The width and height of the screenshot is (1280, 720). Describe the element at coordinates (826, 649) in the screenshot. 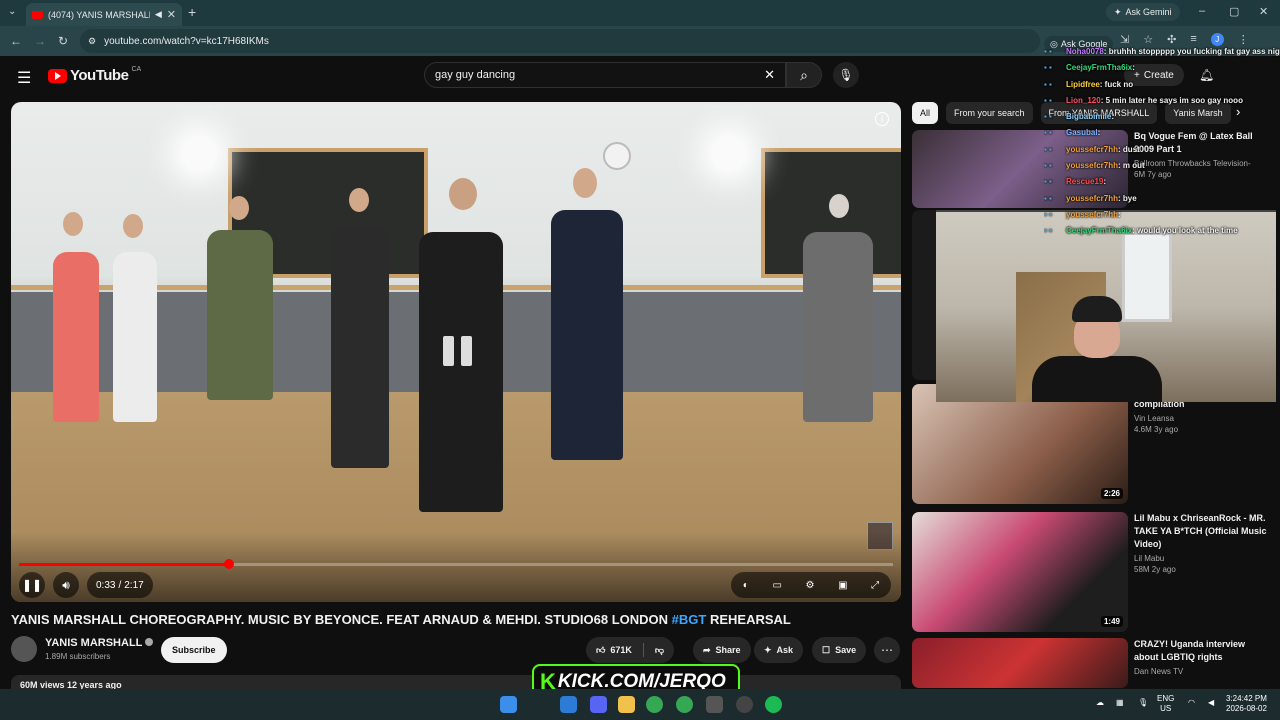

I see `save-playlist-icon: ☐` at that location.